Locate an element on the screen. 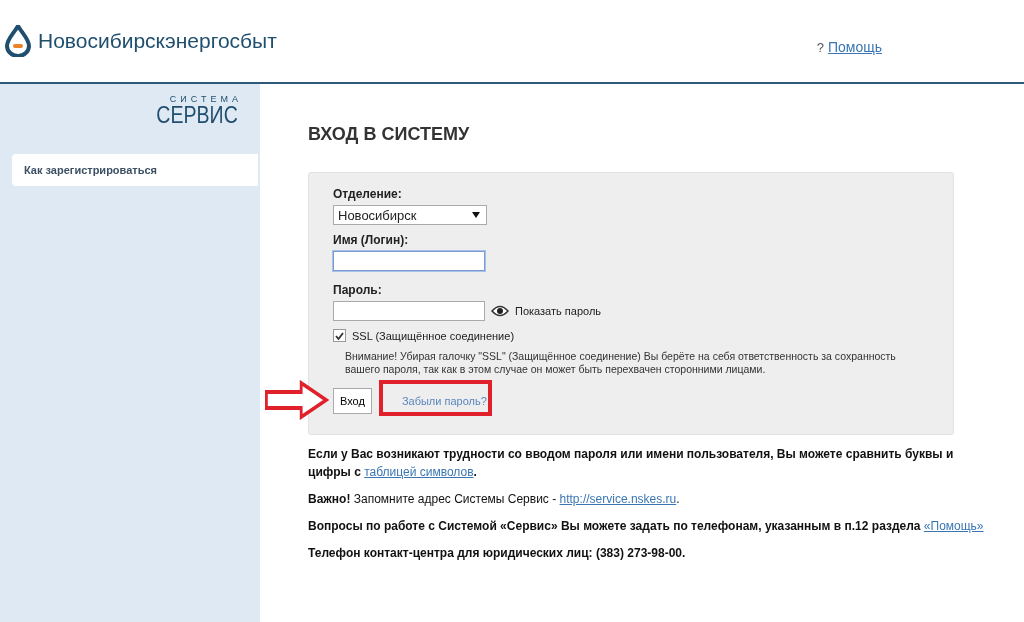 The width and height of the screenshot is (1024, 622). sidebar-item: Как зарегистрироваться is located at coordinates (135, 170).